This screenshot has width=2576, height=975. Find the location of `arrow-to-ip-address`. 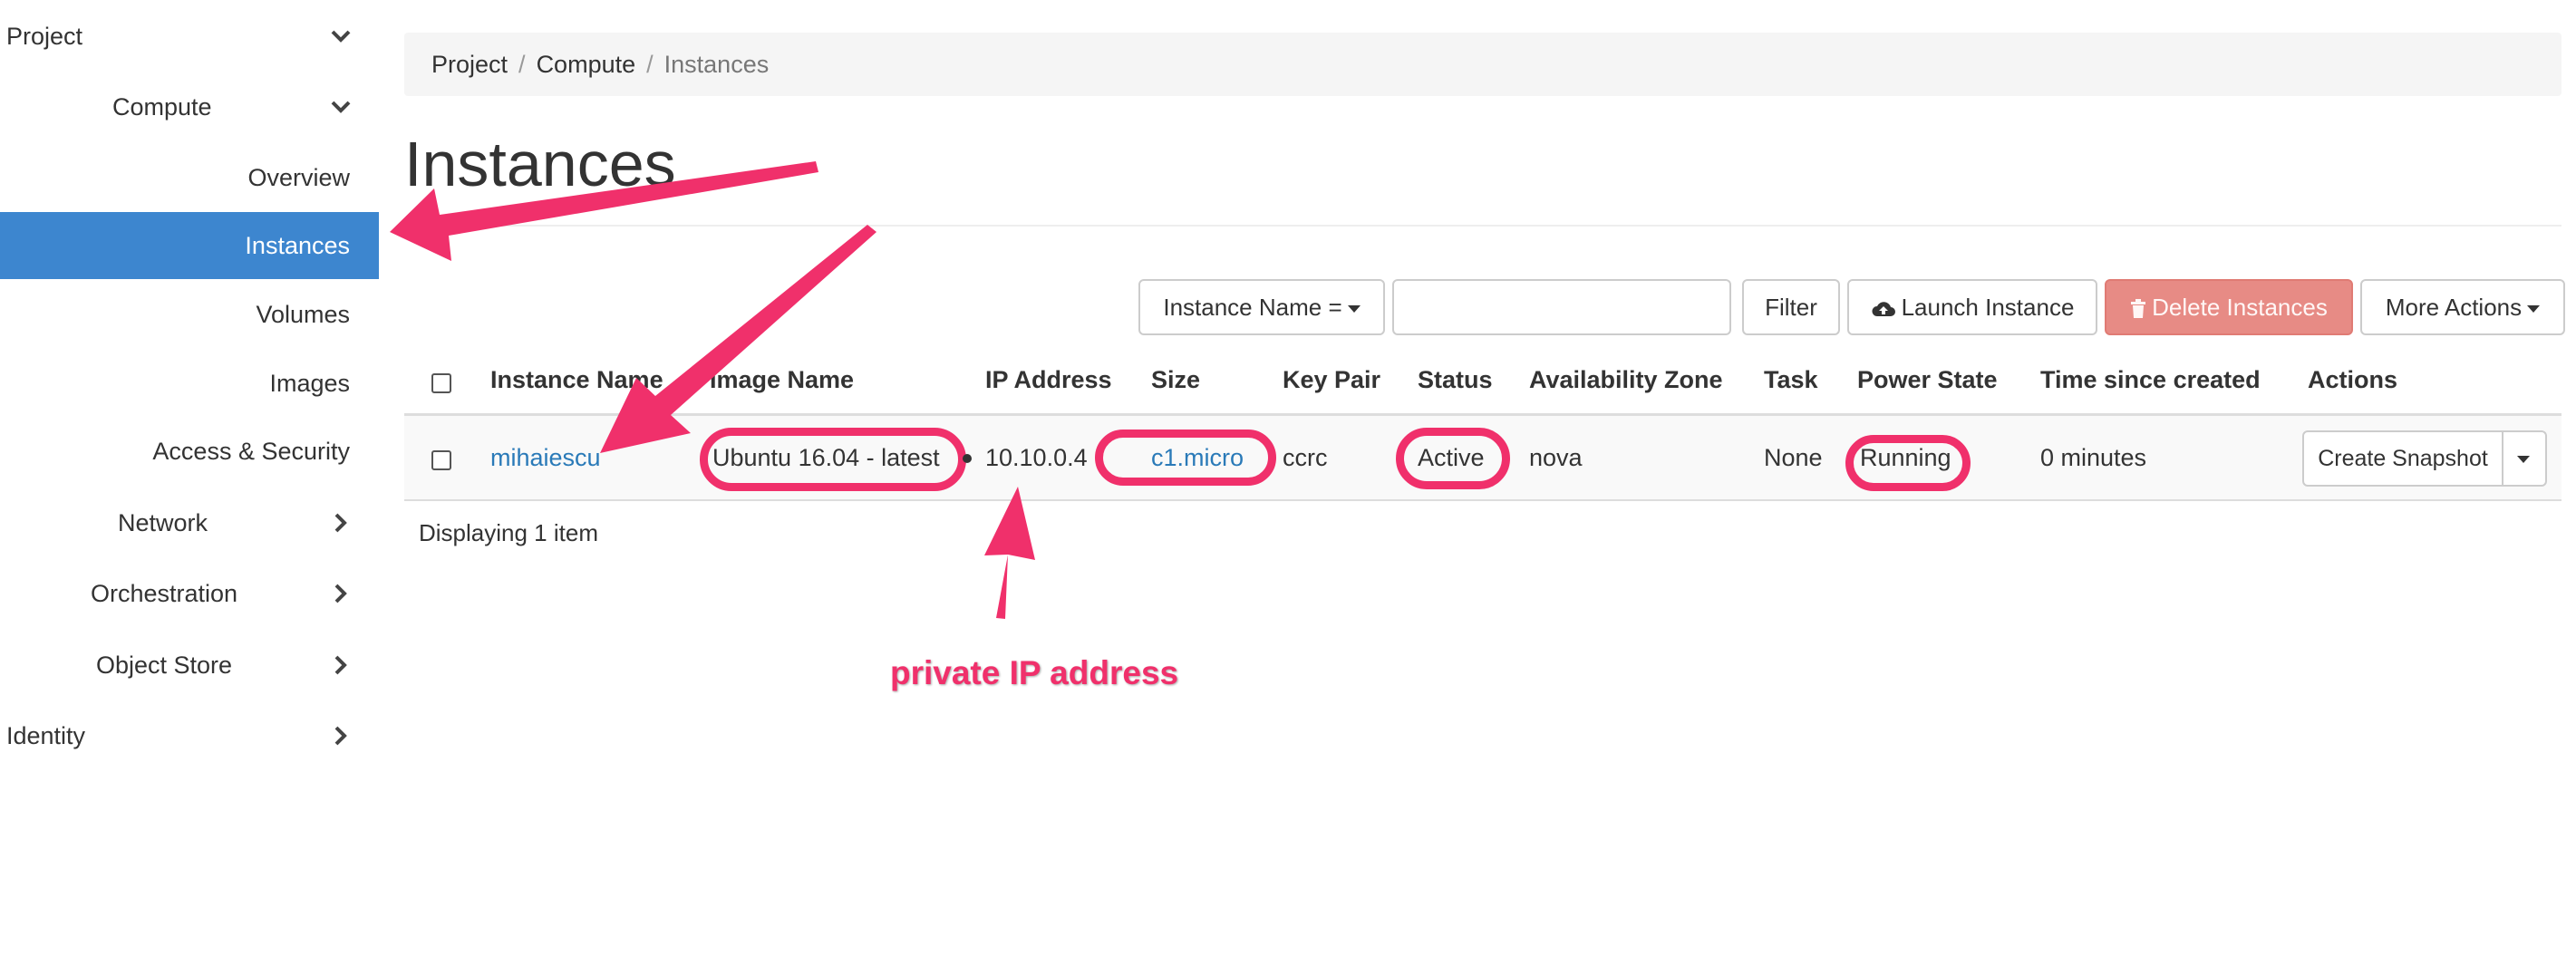

arrow-to-ip-address is located at coordinates (1009, 553).